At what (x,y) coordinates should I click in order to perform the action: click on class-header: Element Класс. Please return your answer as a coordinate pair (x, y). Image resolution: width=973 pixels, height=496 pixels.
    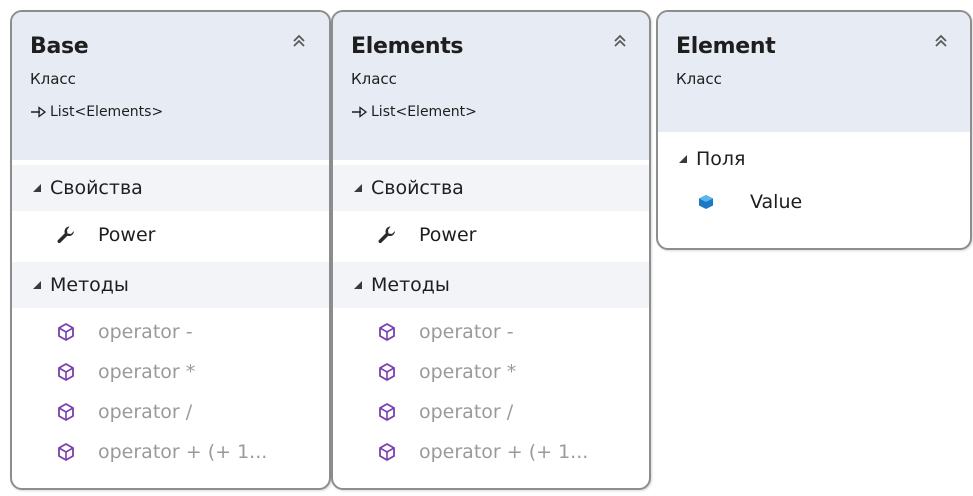
    Looking at the image, I should click on (814, 72).